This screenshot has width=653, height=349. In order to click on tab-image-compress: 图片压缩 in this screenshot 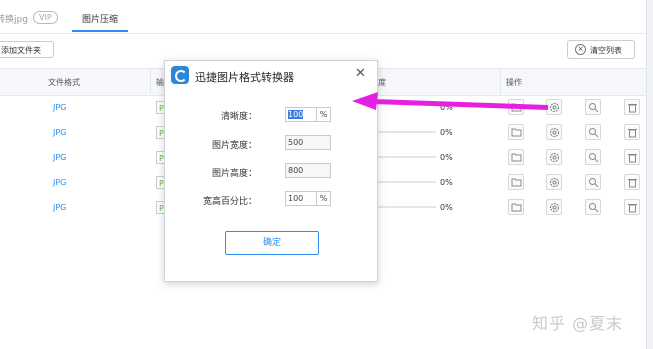, I will do `click(100, 18)`.